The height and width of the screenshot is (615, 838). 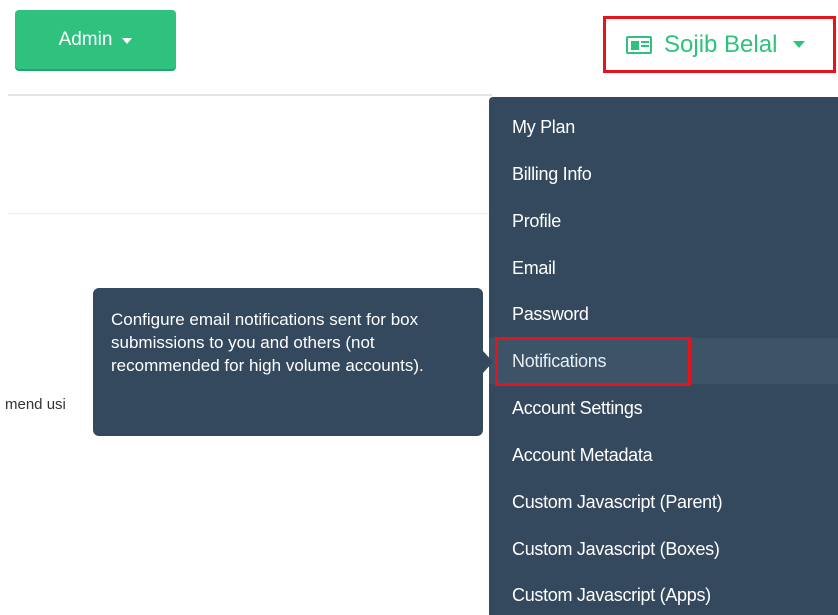 I want to click on notifications-highlight, so click(x=593, y=361).